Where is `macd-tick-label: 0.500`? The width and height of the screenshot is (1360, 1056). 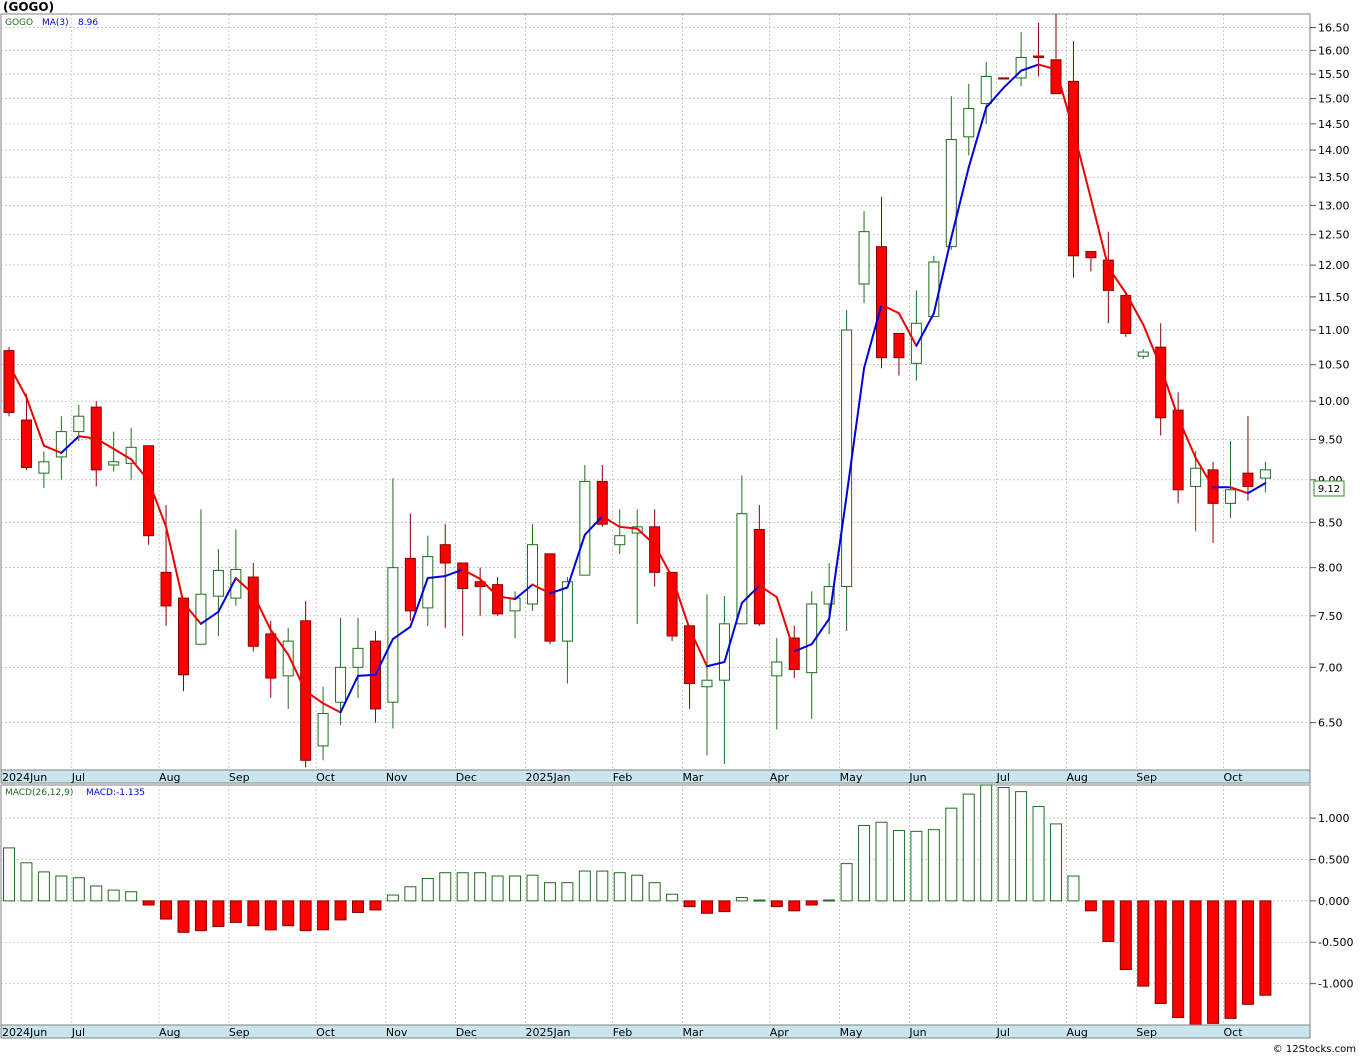
macd-tick-label: 0.500 is located at coordinates (1334, 859).